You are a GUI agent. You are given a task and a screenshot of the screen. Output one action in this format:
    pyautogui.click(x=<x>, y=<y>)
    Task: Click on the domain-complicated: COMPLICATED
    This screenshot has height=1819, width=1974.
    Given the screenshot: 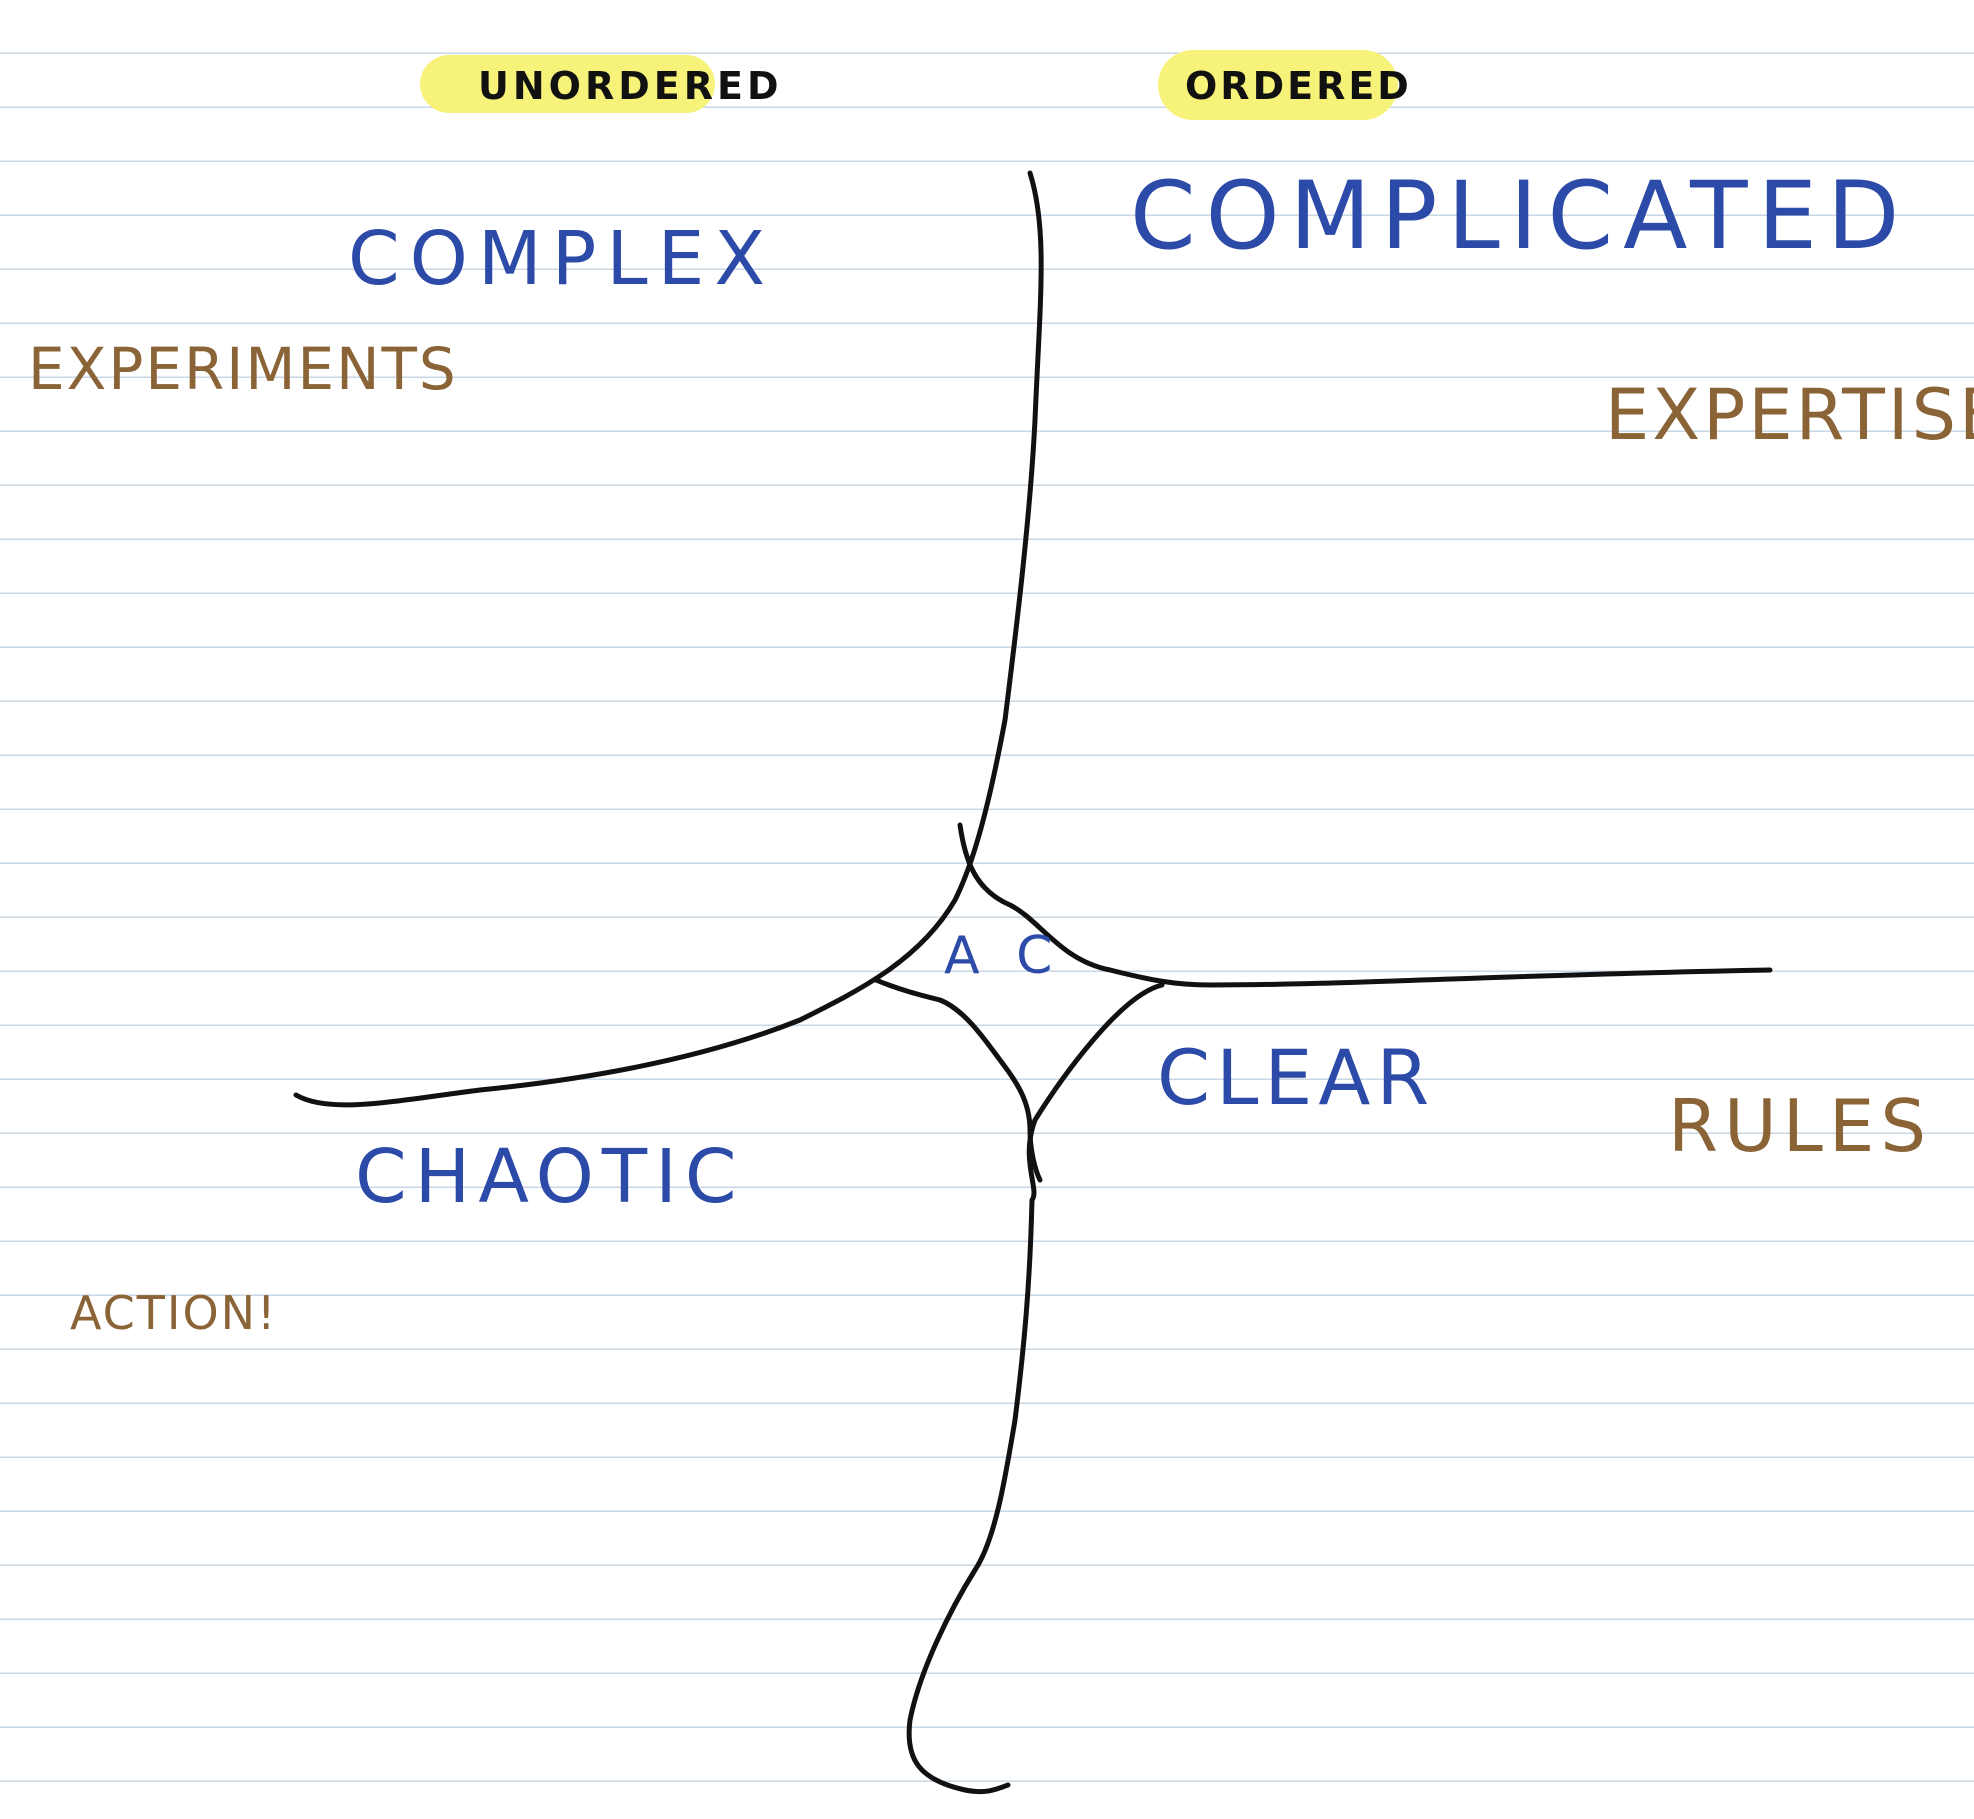 What is the action you would take?
    pyautogui.click(x=1520, y=216)
    